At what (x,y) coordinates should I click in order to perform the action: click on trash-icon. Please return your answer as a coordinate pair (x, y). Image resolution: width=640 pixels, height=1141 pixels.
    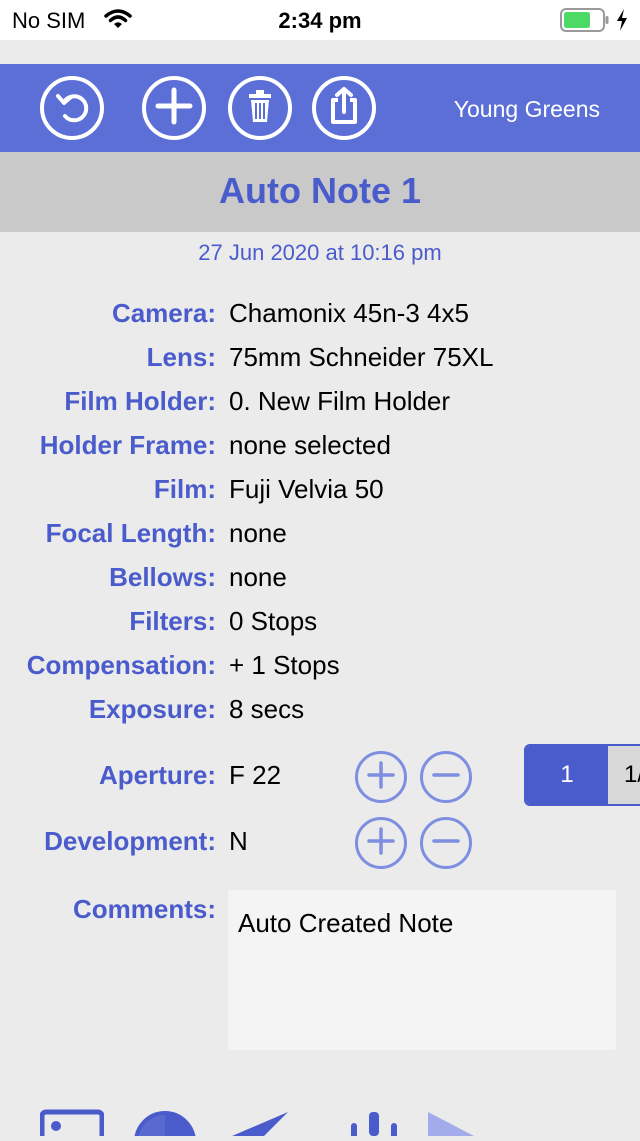
    Looking at the image, I should click on (260, 108).